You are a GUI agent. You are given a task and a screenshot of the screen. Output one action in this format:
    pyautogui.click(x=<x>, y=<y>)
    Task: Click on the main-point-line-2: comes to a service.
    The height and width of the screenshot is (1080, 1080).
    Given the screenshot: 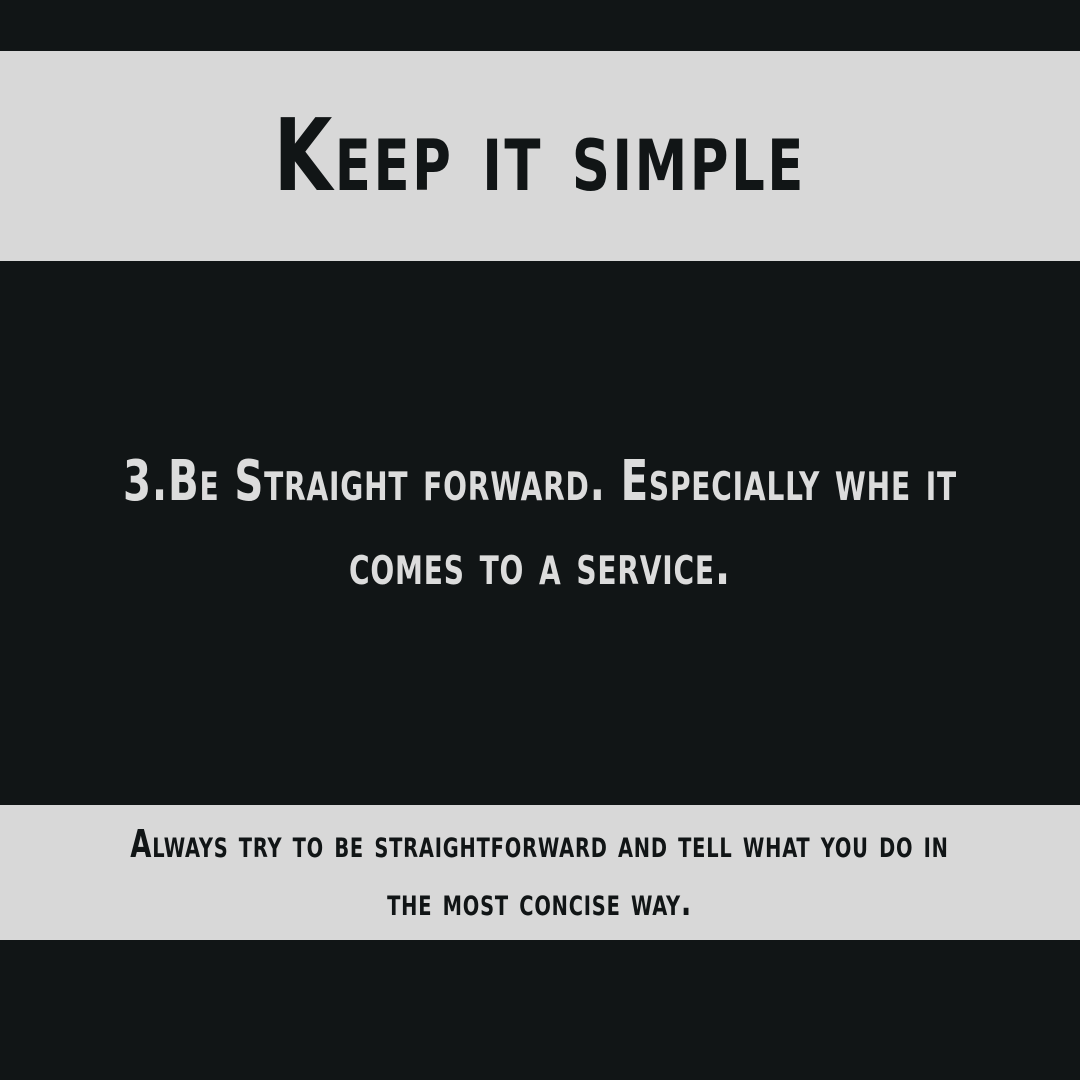 What is the action you would take?
    pyautogui.click(x=540, y=565)
    